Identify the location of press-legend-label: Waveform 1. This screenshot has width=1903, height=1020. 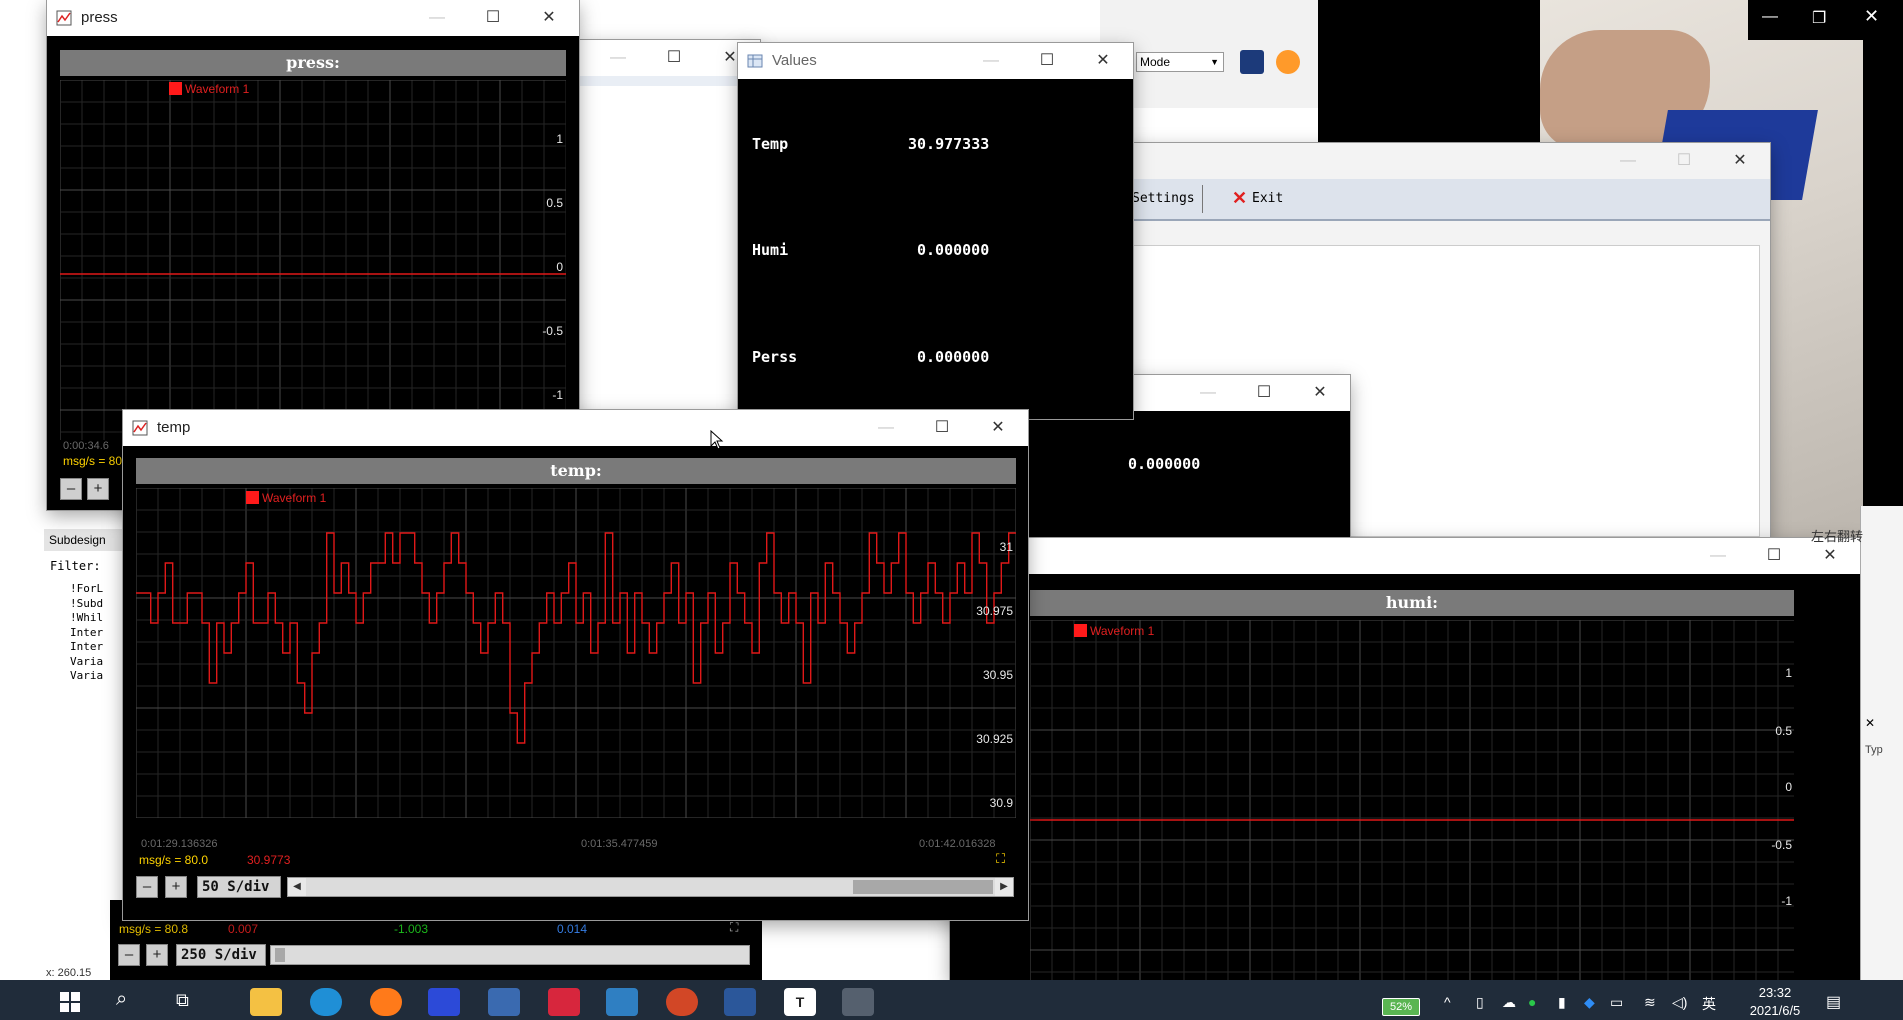
(217, 89).